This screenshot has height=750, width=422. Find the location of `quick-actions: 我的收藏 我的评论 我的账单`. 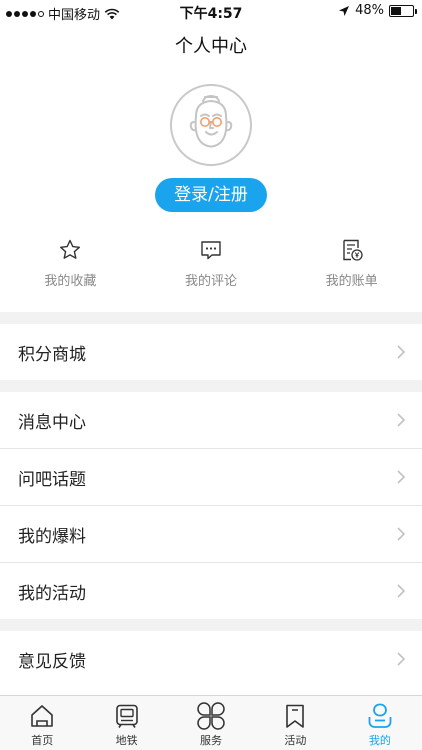

quick-actions: 我的收藏 我的评论 我的账单 is located at coordinates (211, 268).